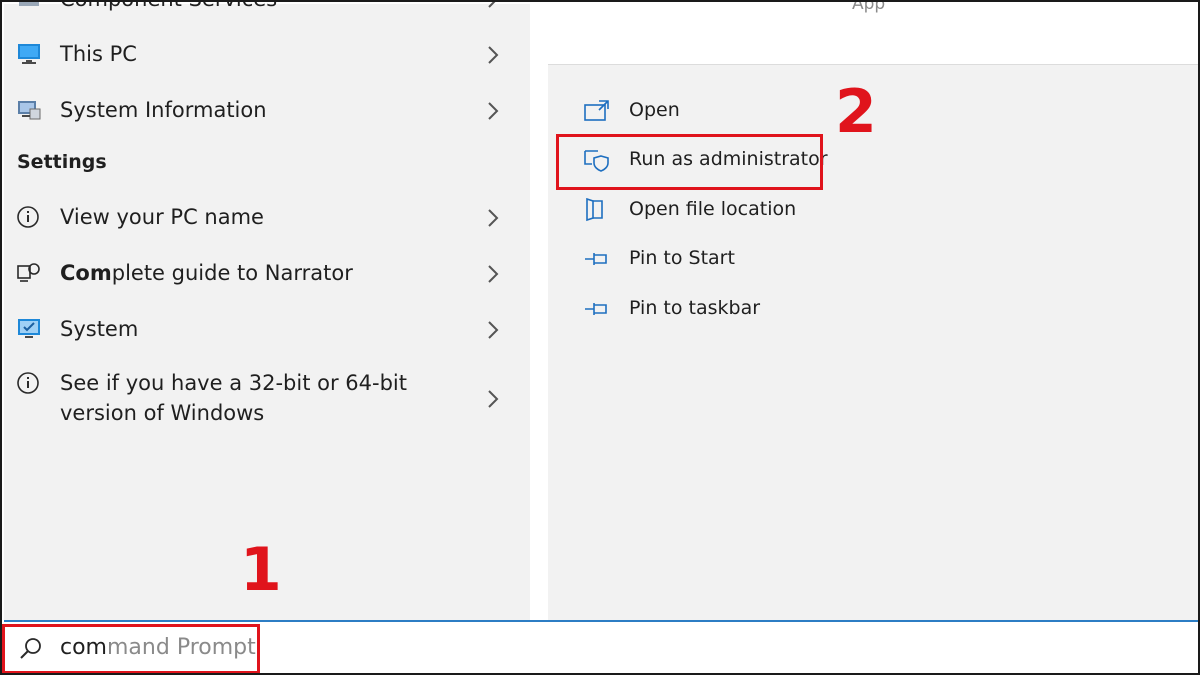 The image size is (1200, 675). What do you see at coordinates (539, 312) in the screenshot?
I see `pane-gap` at bounding box center [539, 312].